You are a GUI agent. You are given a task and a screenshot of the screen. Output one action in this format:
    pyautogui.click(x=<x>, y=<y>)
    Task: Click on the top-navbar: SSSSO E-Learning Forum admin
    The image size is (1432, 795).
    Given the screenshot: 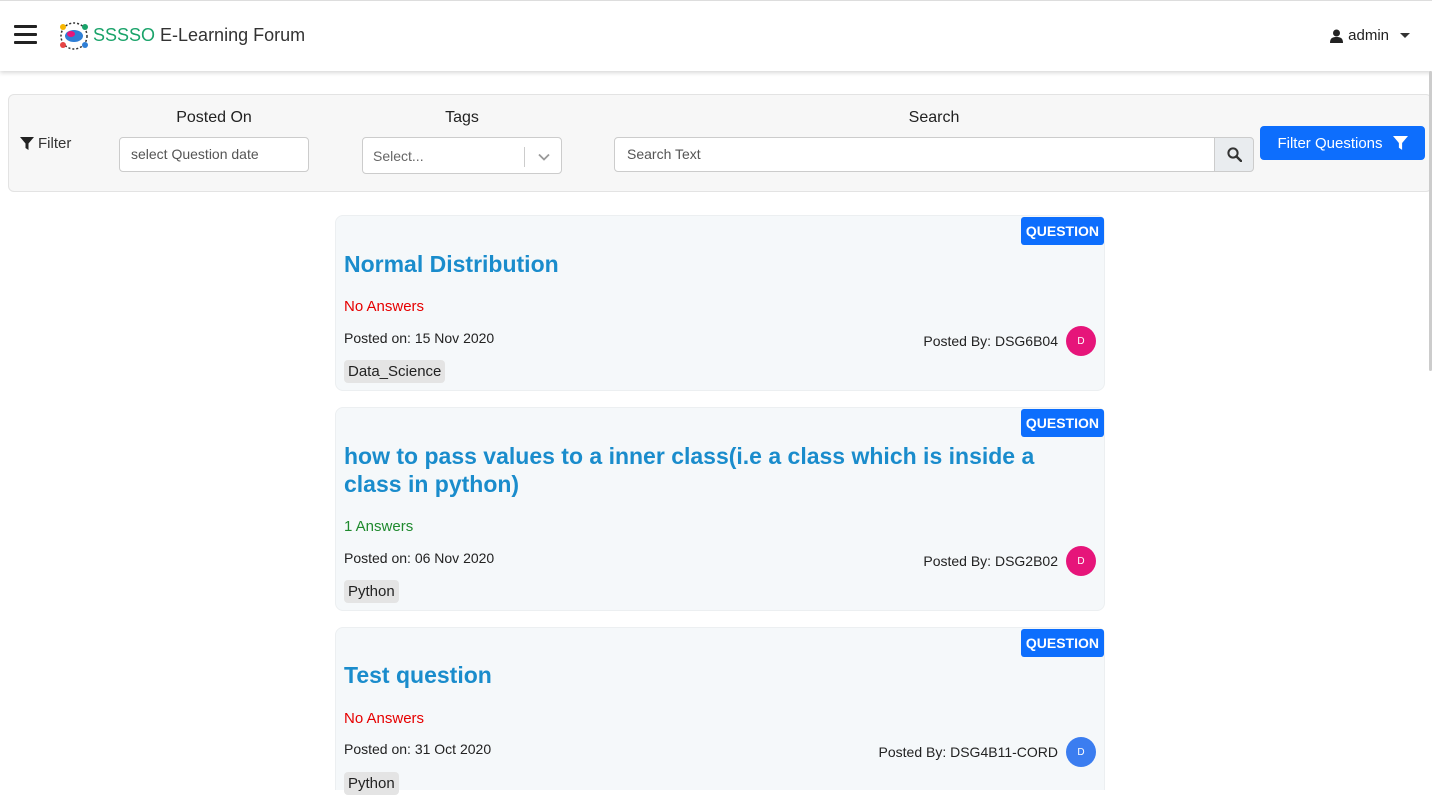 What is the action you would take?
    pyautogui.click(x=716, y=35)
    